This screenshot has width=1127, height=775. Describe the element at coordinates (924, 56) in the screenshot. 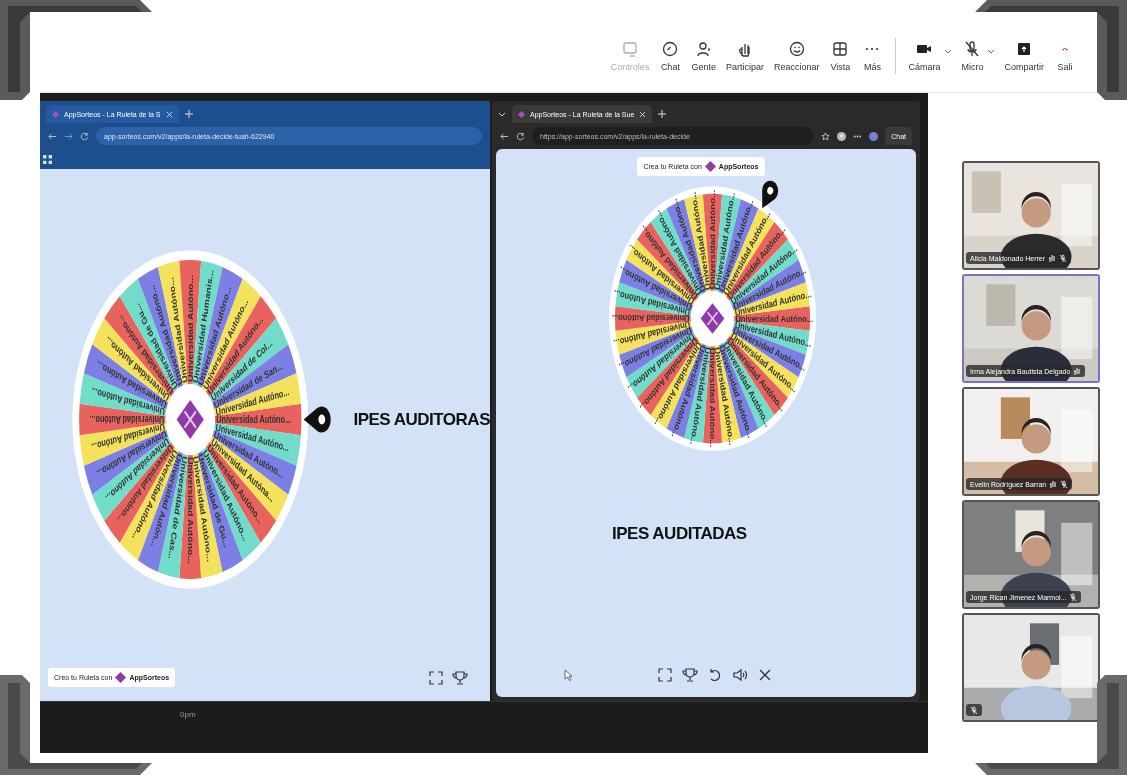

I see `toolbar-button: Cámara` at that location.